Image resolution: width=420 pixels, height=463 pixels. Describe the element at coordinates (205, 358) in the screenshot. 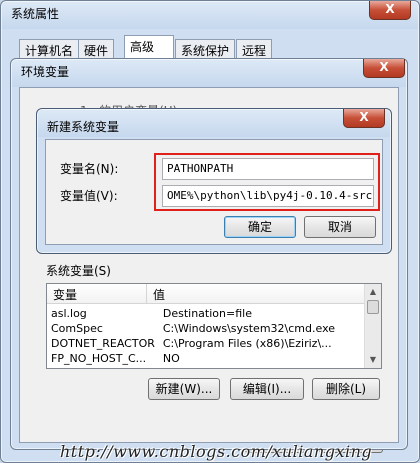

I see `table-row: FP_NO_HOST_C... NO` at that location.